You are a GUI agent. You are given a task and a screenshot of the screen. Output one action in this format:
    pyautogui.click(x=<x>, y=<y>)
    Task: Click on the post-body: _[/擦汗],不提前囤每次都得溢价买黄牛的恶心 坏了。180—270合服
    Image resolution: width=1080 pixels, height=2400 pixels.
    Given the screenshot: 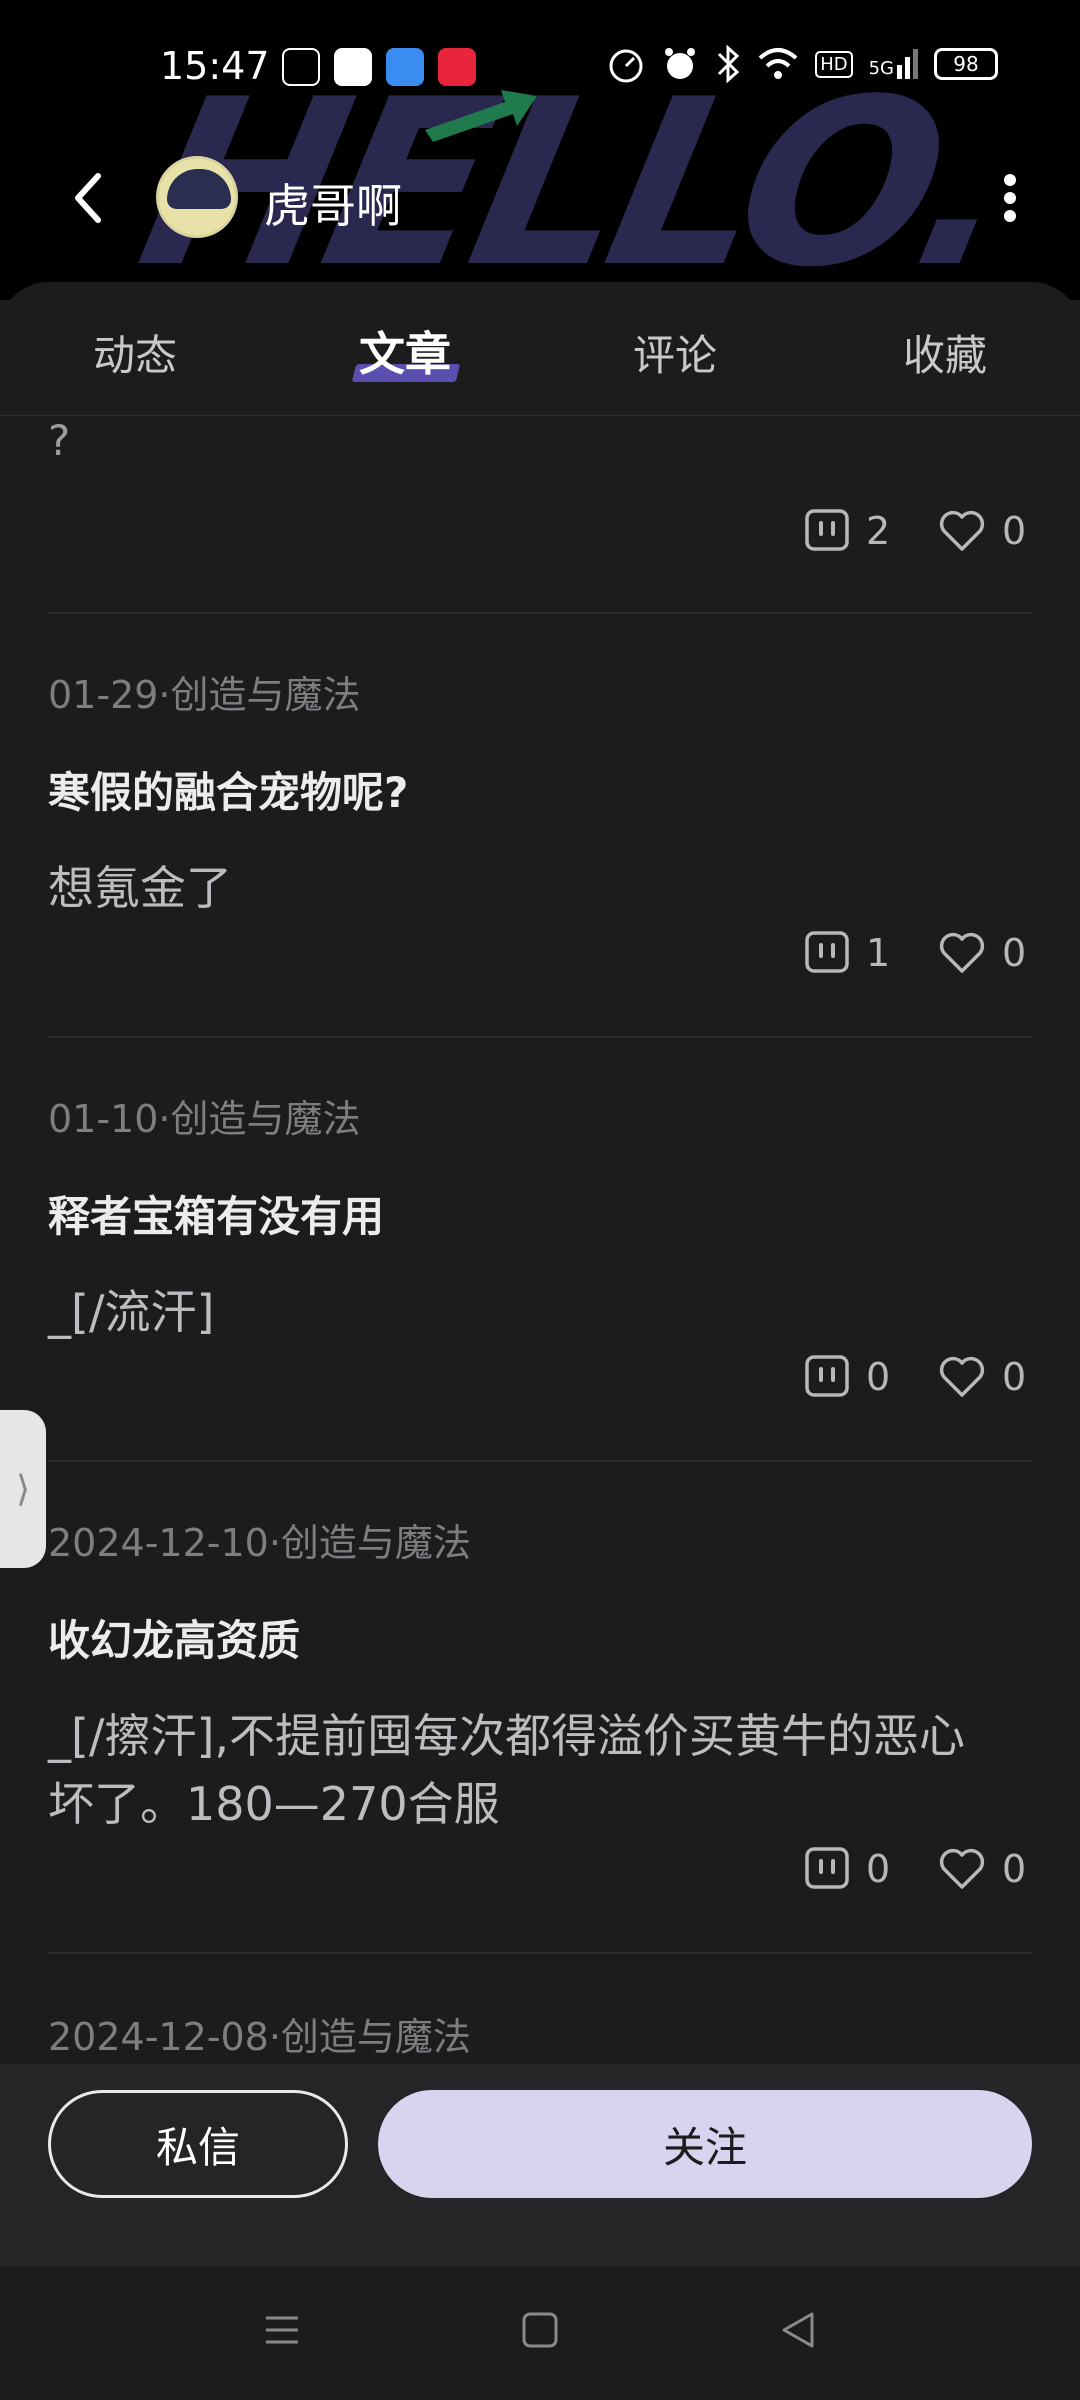 What is the action you would take?
    pyautogui.click(x=540, y=1770)
    